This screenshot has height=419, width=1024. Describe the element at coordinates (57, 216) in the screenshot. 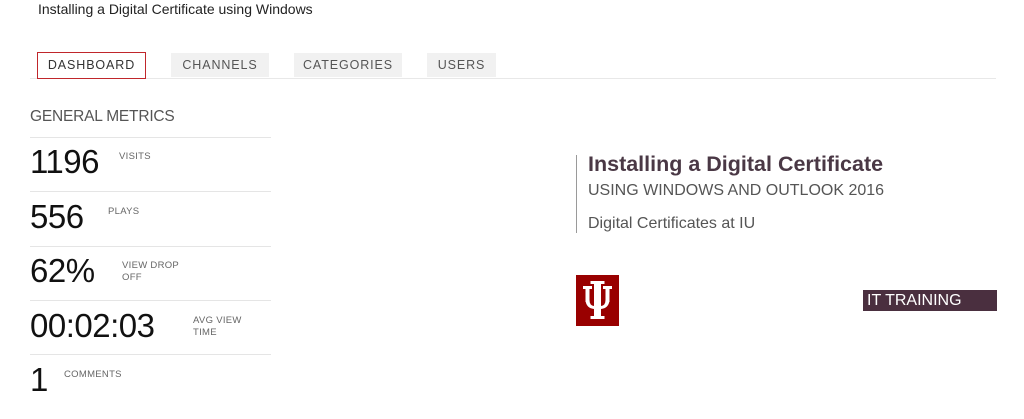

I see `metric-plays-value: 556` at that location.